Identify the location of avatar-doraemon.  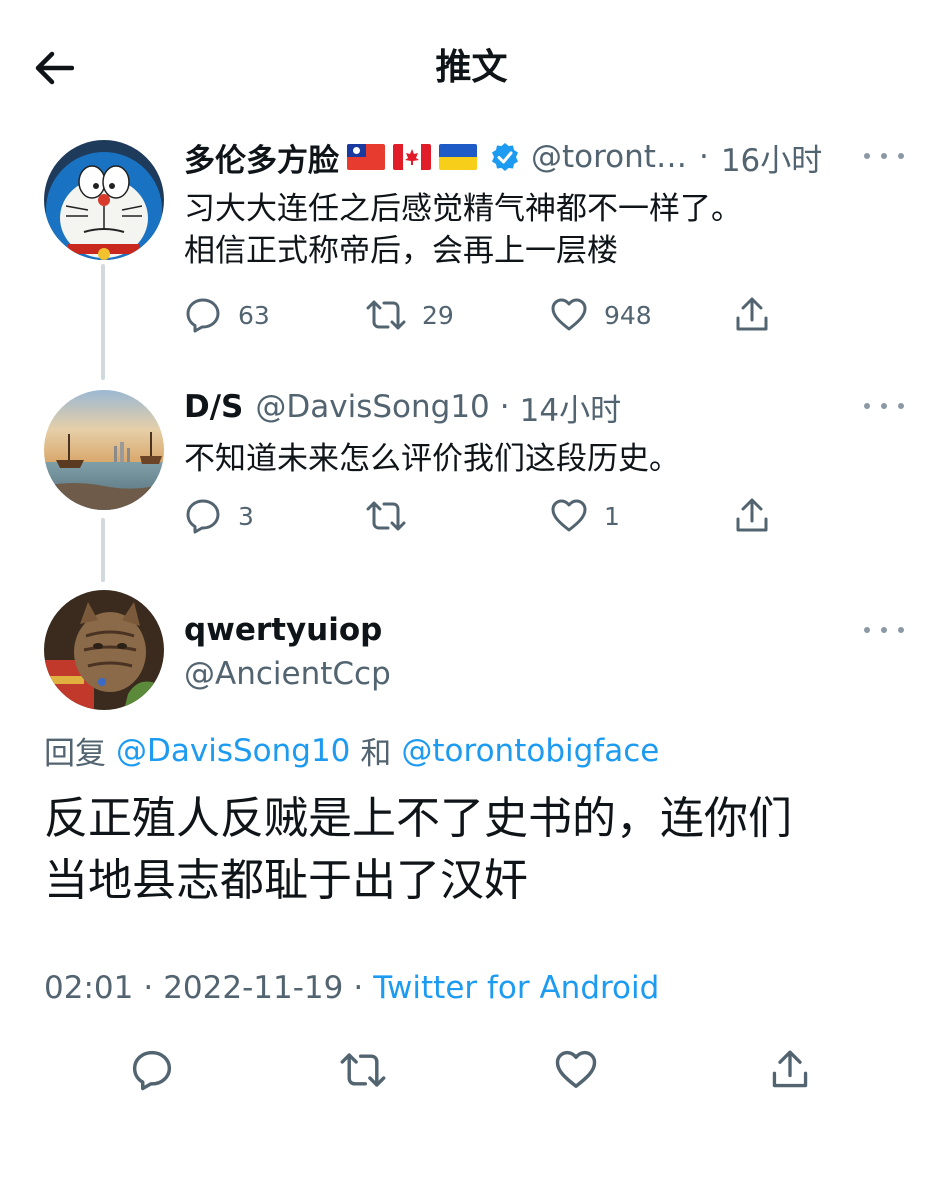
(104, 200).